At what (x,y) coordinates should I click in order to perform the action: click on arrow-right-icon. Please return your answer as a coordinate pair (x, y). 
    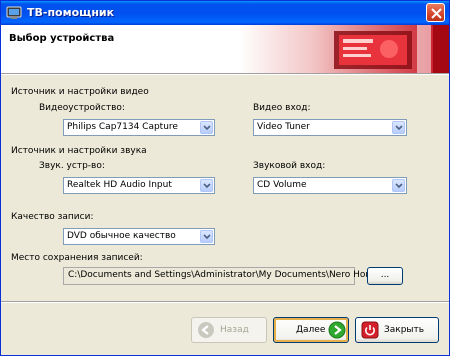
    Looking at the image, I should click on (337, 330).